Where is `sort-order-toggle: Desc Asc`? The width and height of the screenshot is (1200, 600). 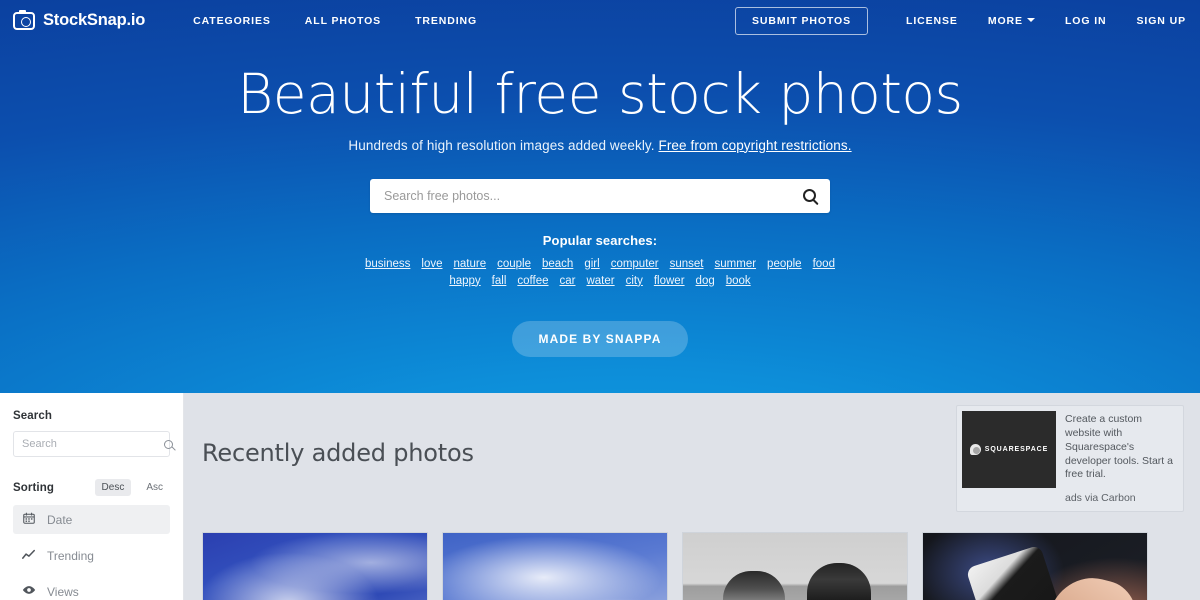
sort-order-toggle: Desc Asc is located at coordinates (132, 487).